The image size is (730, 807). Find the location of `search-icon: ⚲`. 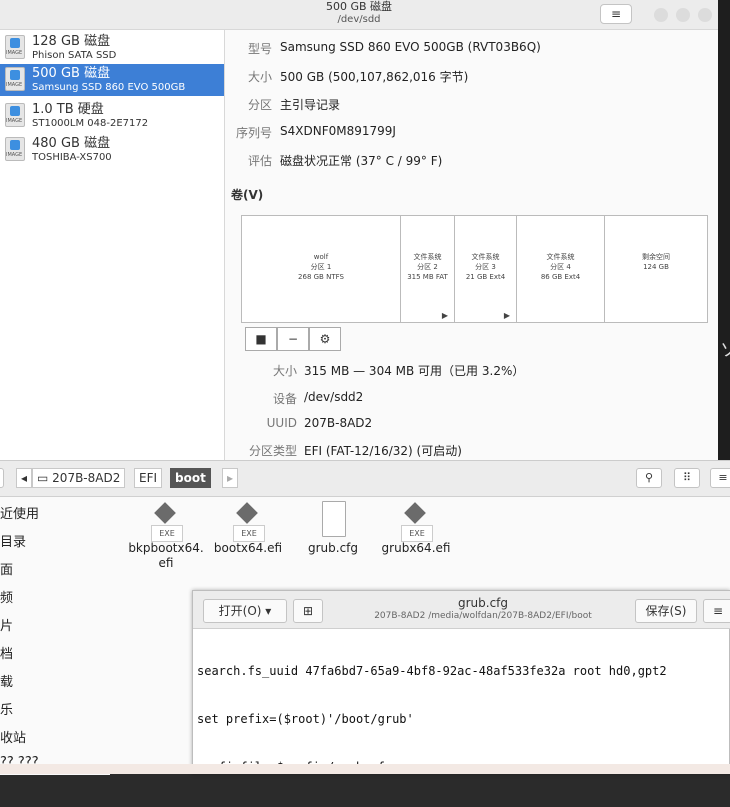

search-icon: ⚲ is located at coordinates (649, 478).